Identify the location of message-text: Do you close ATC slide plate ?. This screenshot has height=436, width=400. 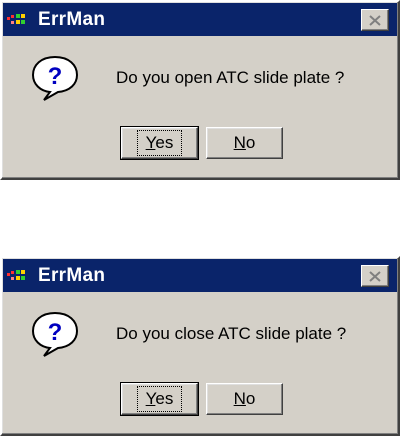
(231, 333).